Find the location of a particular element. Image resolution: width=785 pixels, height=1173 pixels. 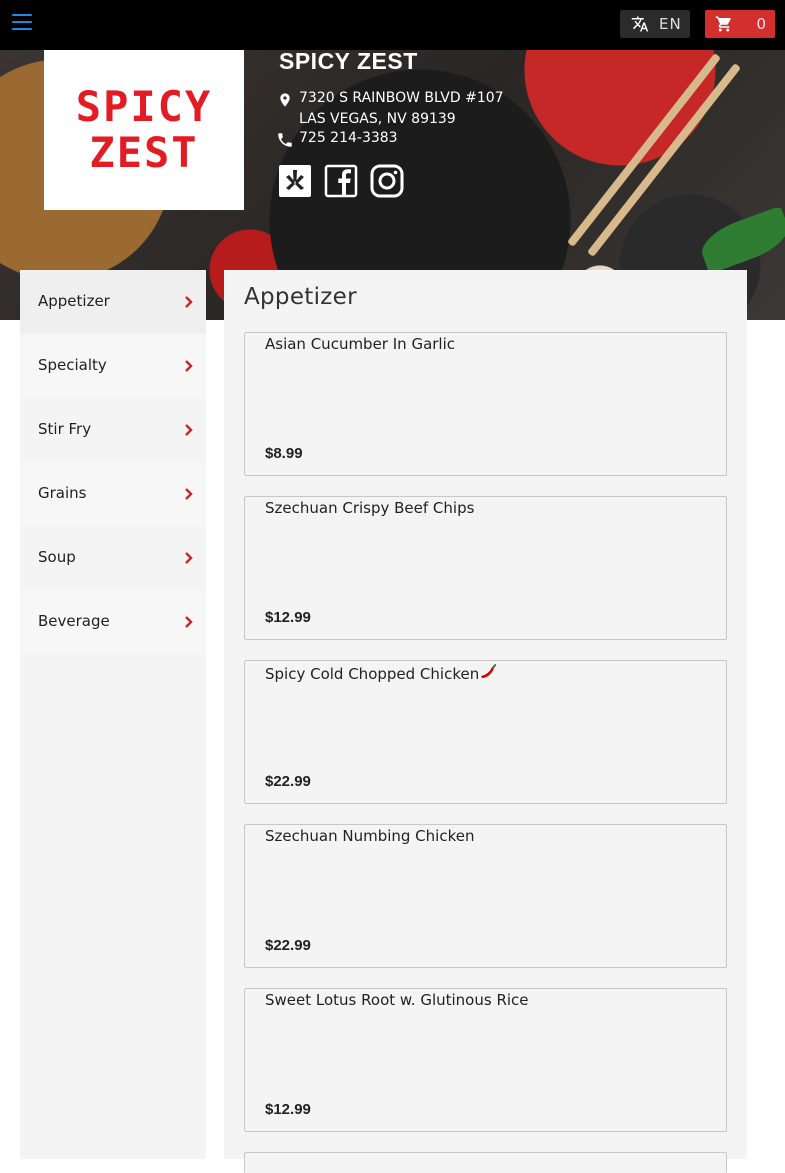

cart-button: 0 is located at coordinates (740, 24).